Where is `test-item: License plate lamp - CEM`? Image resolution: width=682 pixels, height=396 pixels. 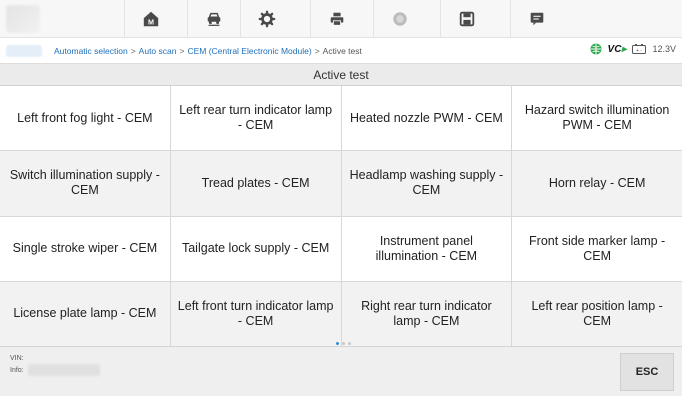 test-item: License plate lamp - CEM is located at coordinates (85, 313).